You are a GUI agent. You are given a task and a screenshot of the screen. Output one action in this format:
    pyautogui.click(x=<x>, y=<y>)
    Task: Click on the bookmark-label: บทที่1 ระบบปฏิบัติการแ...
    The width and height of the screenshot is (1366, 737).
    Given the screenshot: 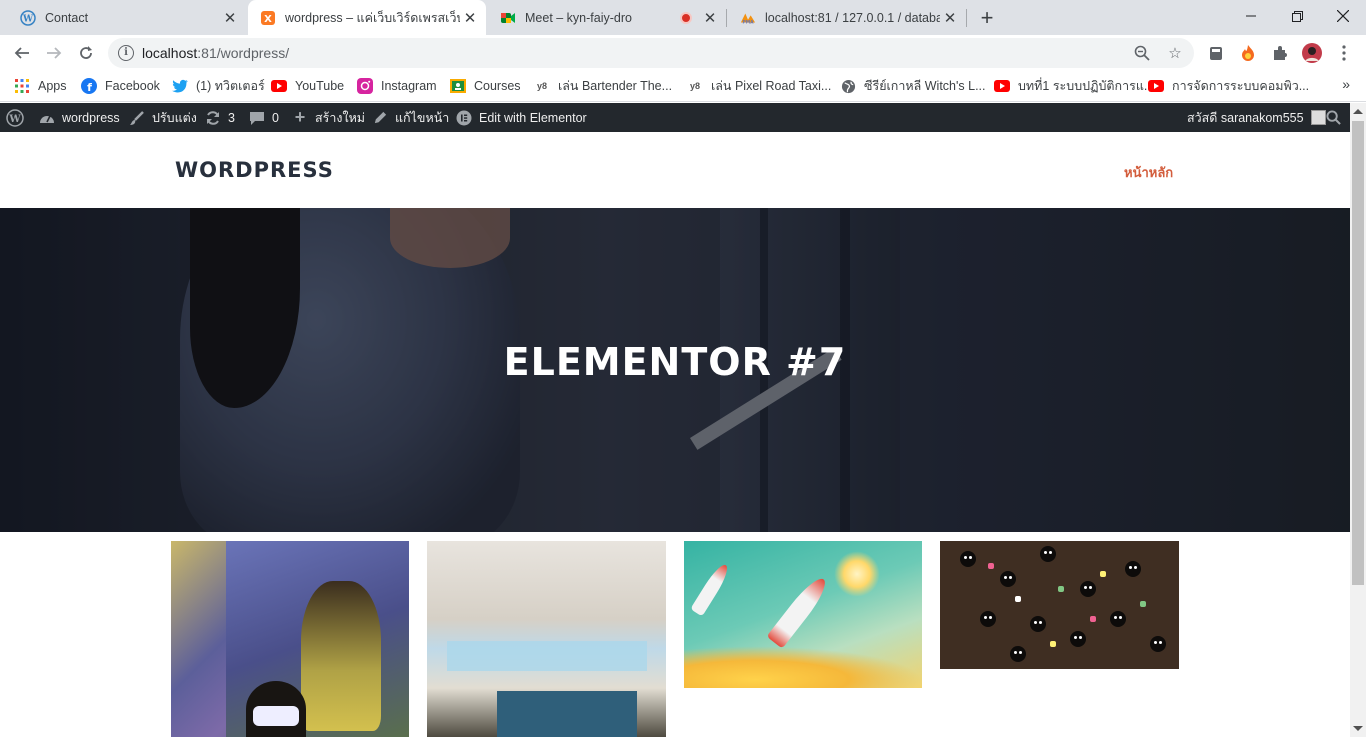 What is the action you would take?
    pyautogui.click(x=1086, y=86)
    